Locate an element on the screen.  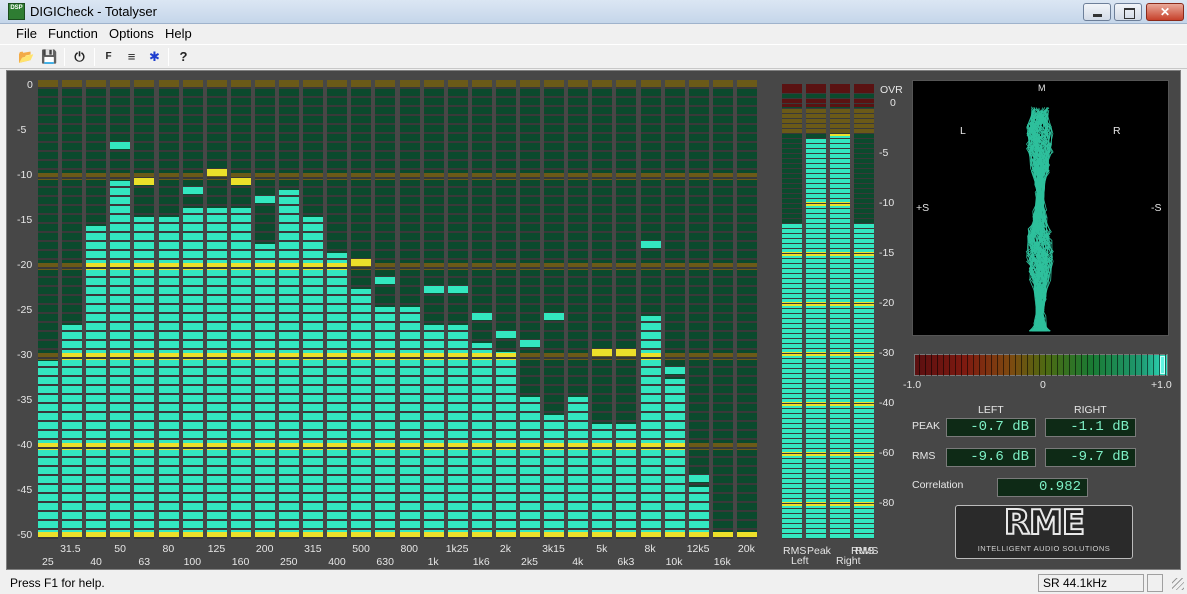
help-icon: ? is located at coordinates (183, 57).